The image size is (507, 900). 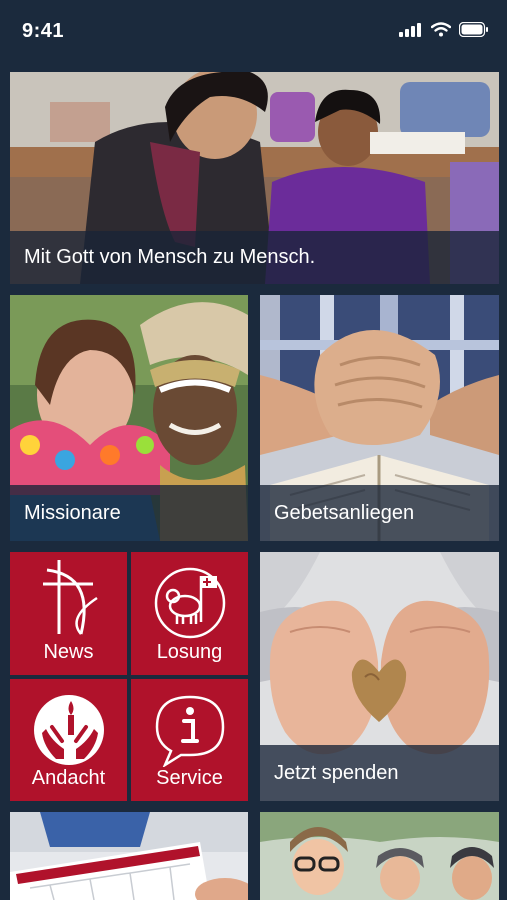 I want to click on spenden-caption: Jetzt spenden, so click(x=379, y=773).